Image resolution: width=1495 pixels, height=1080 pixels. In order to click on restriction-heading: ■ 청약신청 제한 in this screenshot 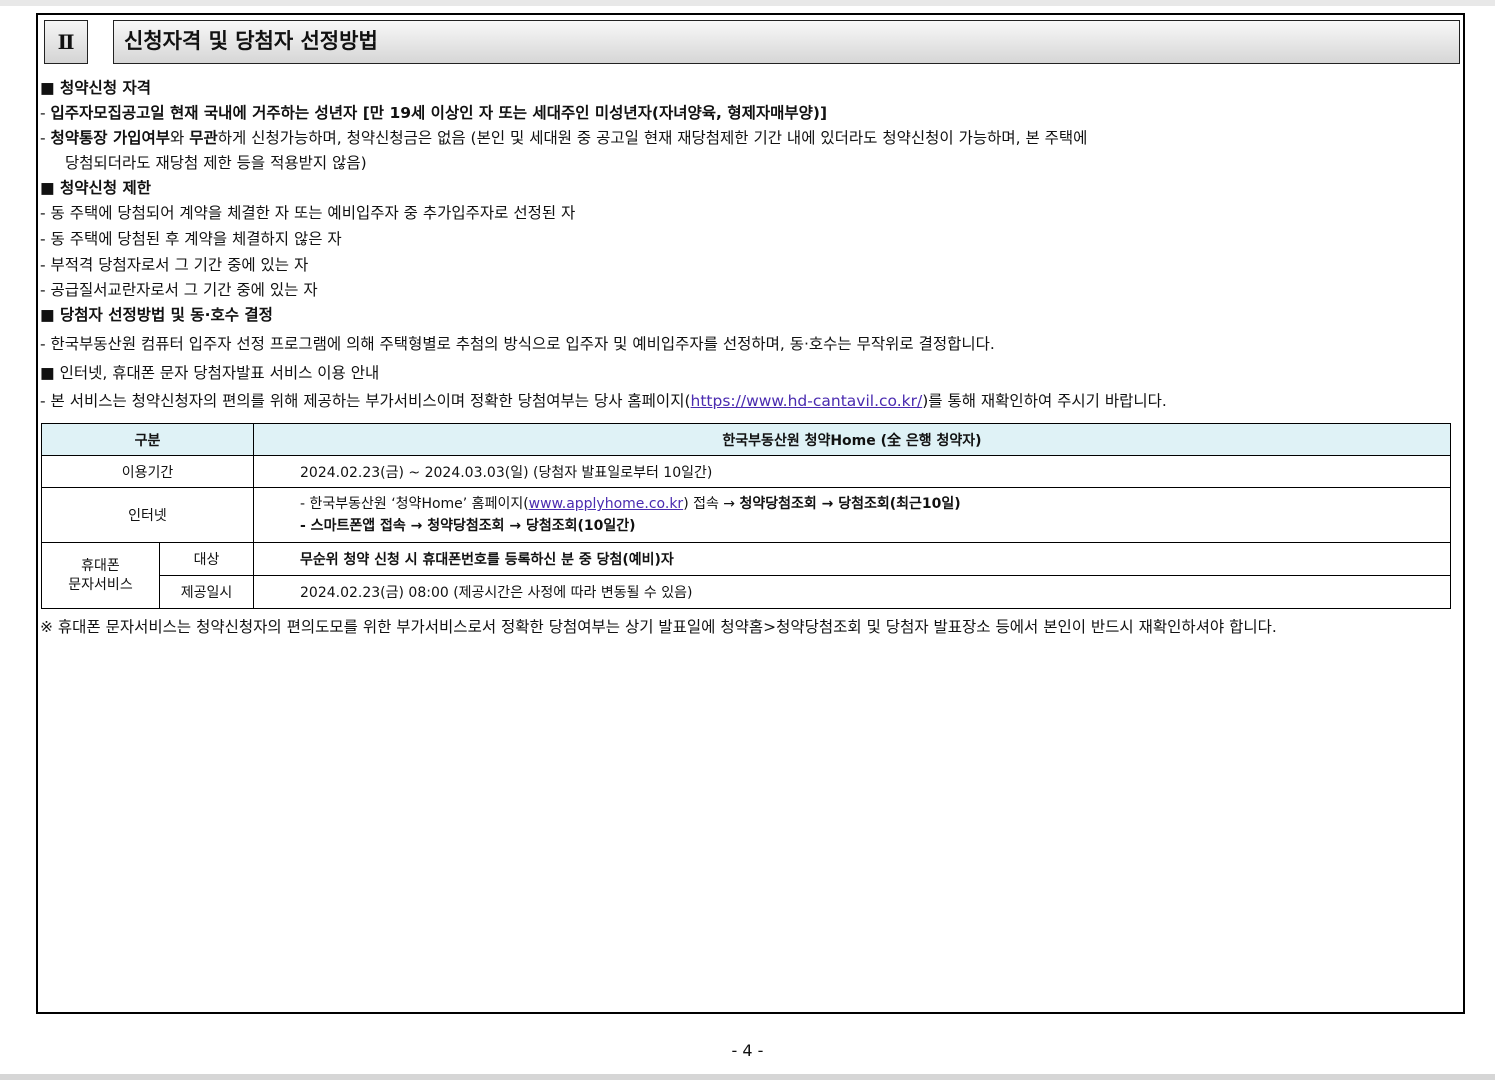, I will do `click(95, 188)`.